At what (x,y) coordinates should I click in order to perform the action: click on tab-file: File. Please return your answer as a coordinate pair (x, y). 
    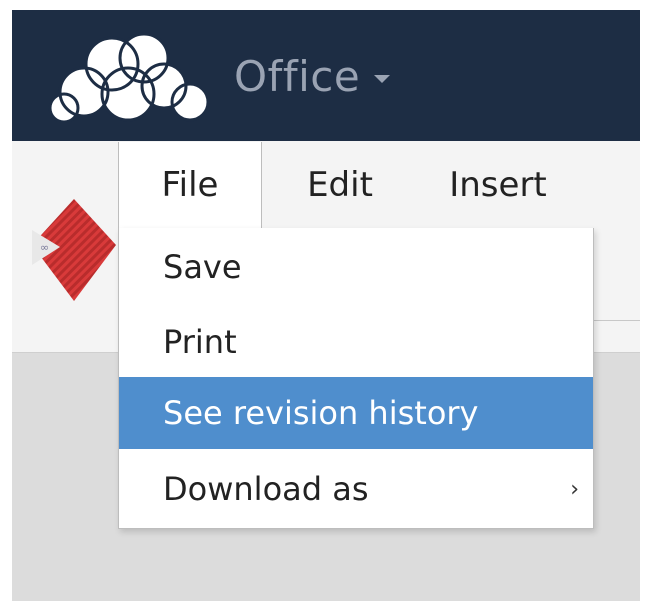
    Looking at the image, I should click on (190, 185).